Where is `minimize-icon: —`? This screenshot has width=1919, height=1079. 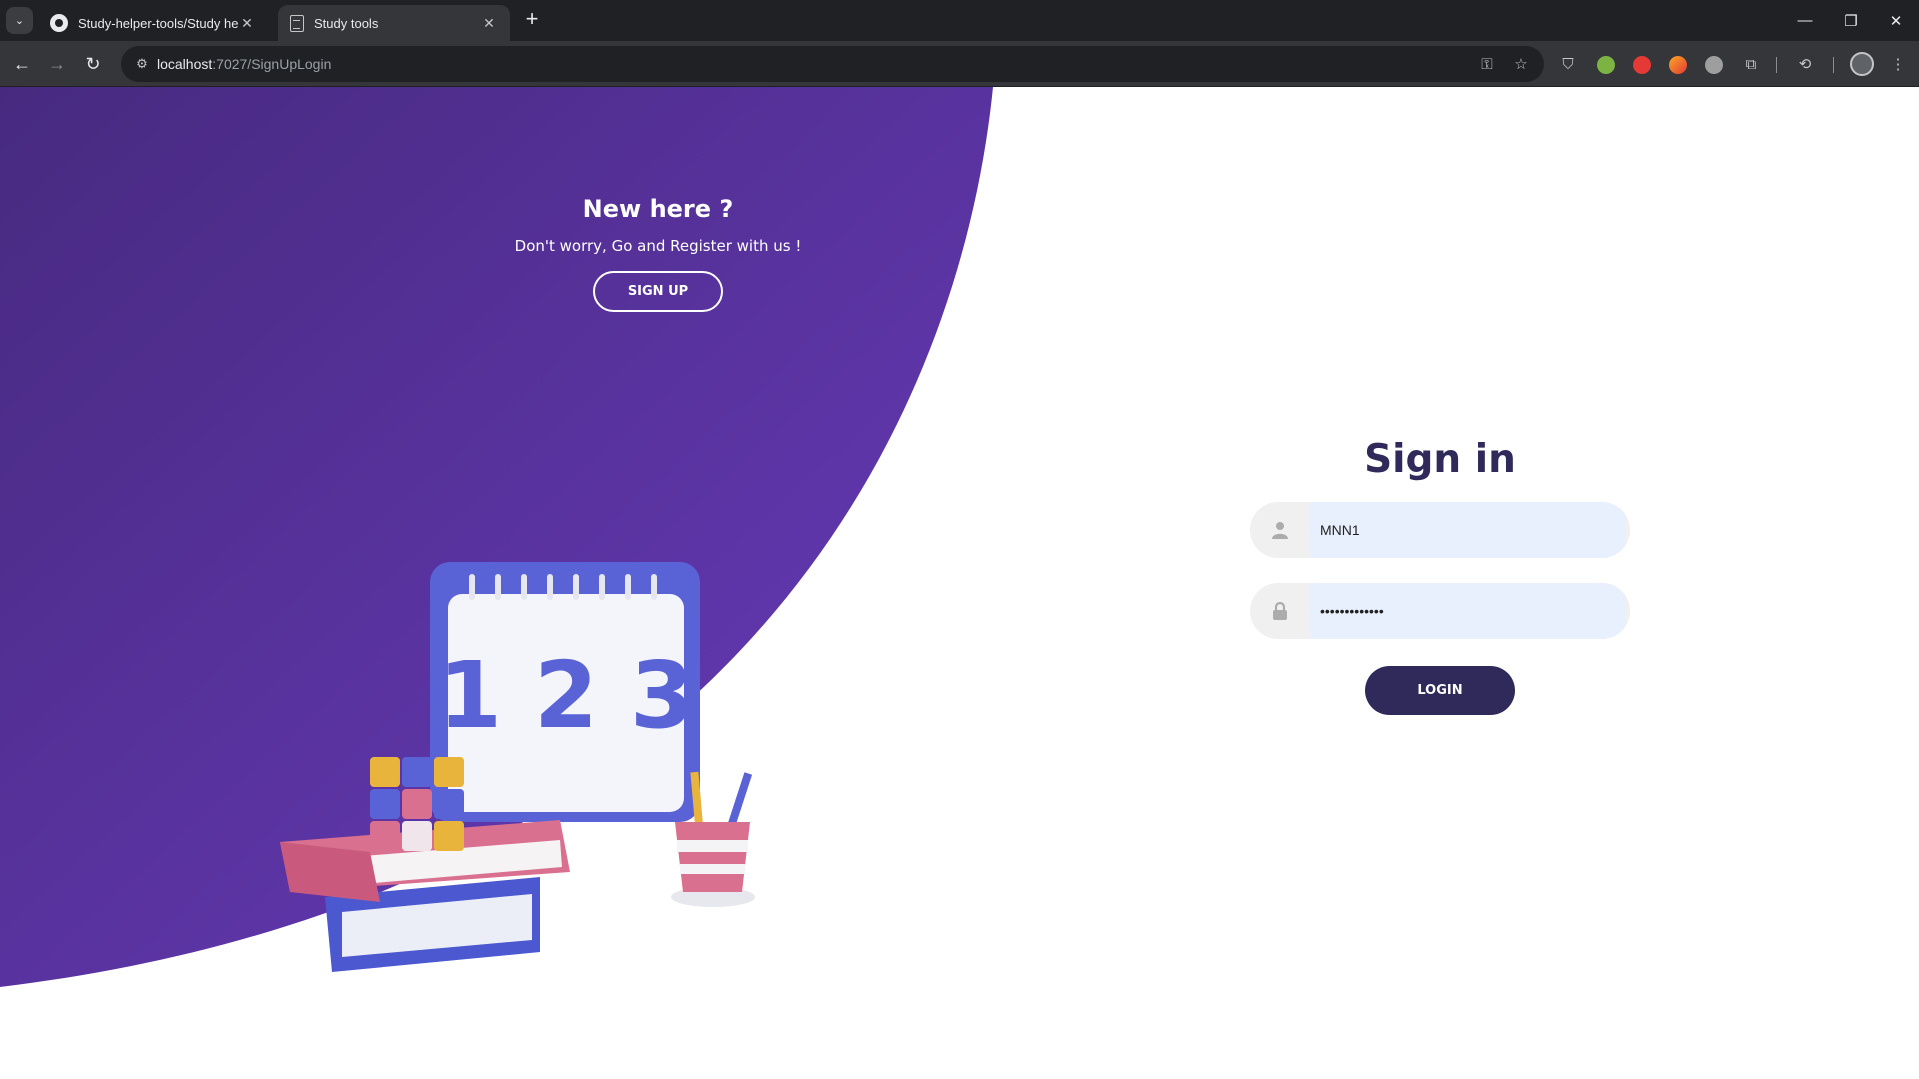
minimize-icon: — is located at coordinates (1805, 20).